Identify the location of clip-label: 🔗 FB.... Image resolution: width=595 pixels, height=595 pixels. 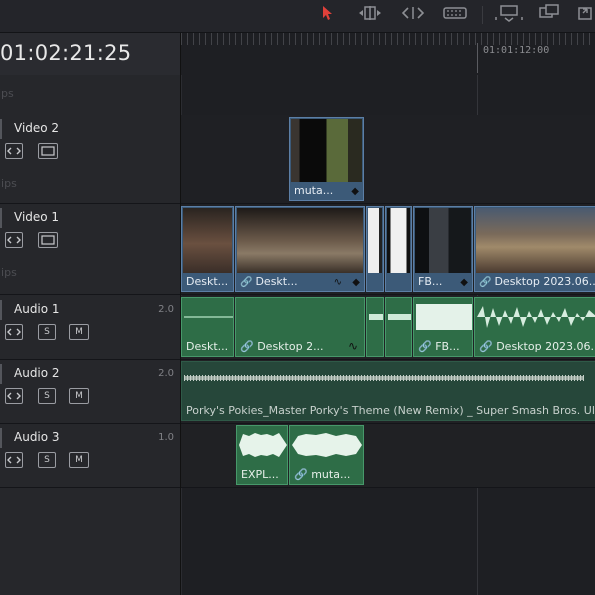
(439, 346).